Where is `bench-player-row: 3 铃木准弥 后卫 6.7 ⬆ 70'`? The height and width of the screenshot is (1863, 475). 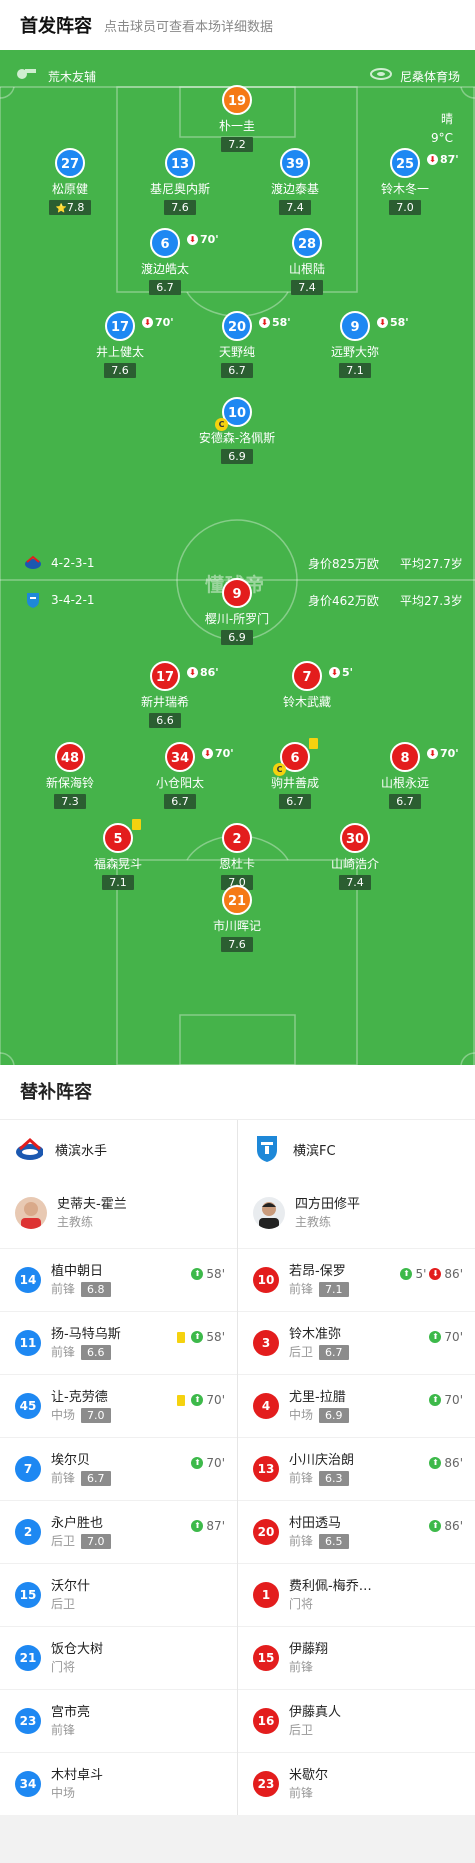
bench-player-row: 3 铃木准弥 后卫 6.7 ⬆ 70' is located at coordinates (356, 1342).